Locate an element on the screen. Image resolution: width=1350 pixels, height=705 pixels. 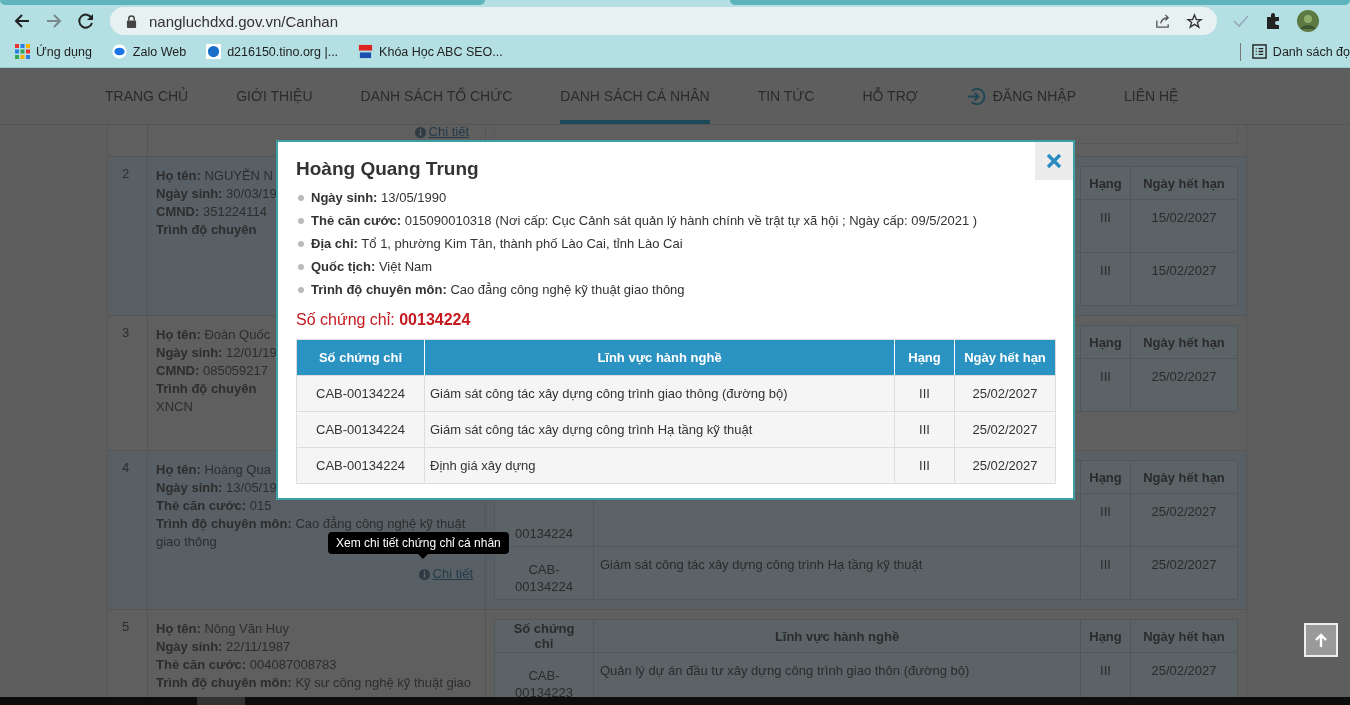
reload-icon is located at coordinates (86, 21).